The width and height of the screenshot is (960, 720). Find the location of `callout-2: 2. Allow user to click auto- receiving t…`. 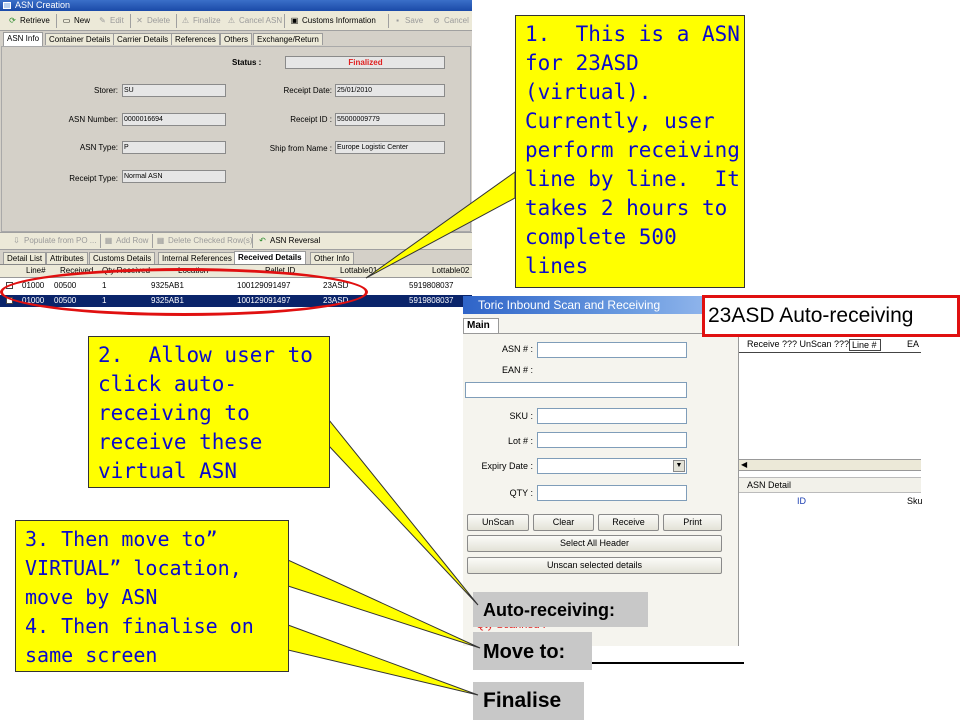

callout-2: 2. Allow user to click auto- receiving t… is located at coordinates (209, 412).